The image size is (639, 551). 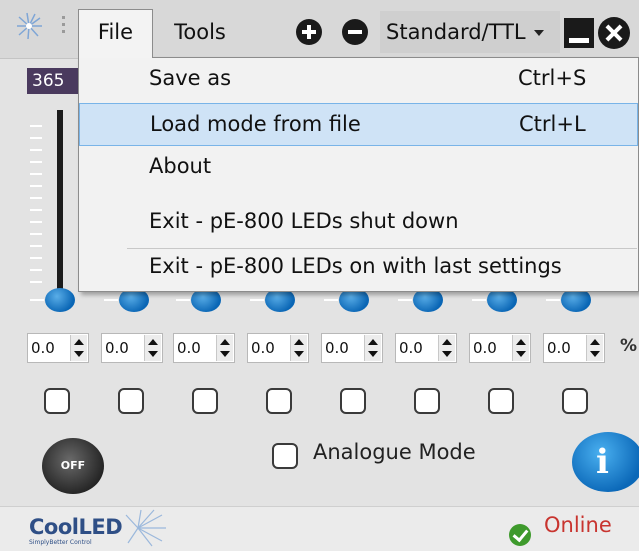 I want to click on minus-icon, so click(x=355, y=32).